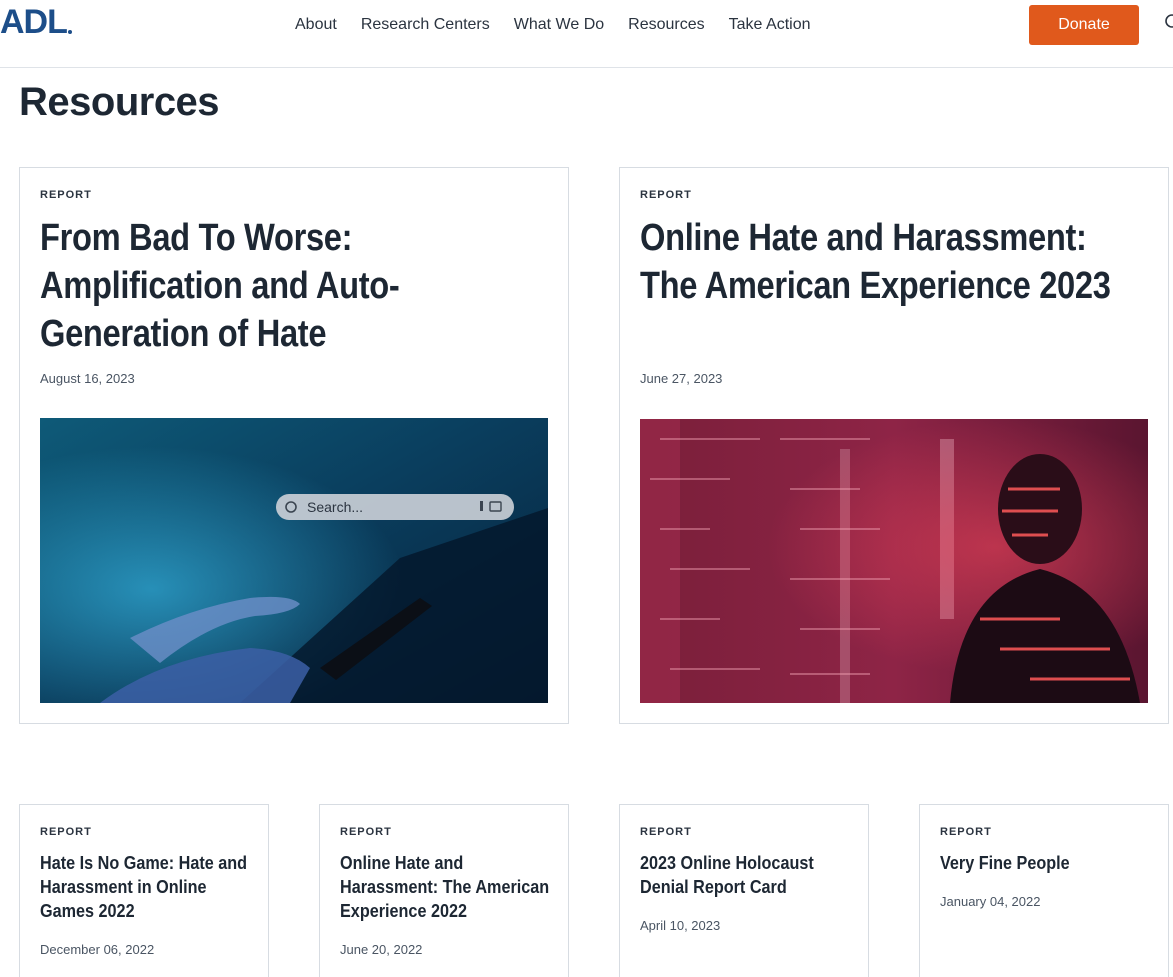  What do you see at coordinates (1044, 890) in the screenshot?
I see `resource-card: REPORT Very Fine People January 04, 2022` at bounding box center [1044, 890].